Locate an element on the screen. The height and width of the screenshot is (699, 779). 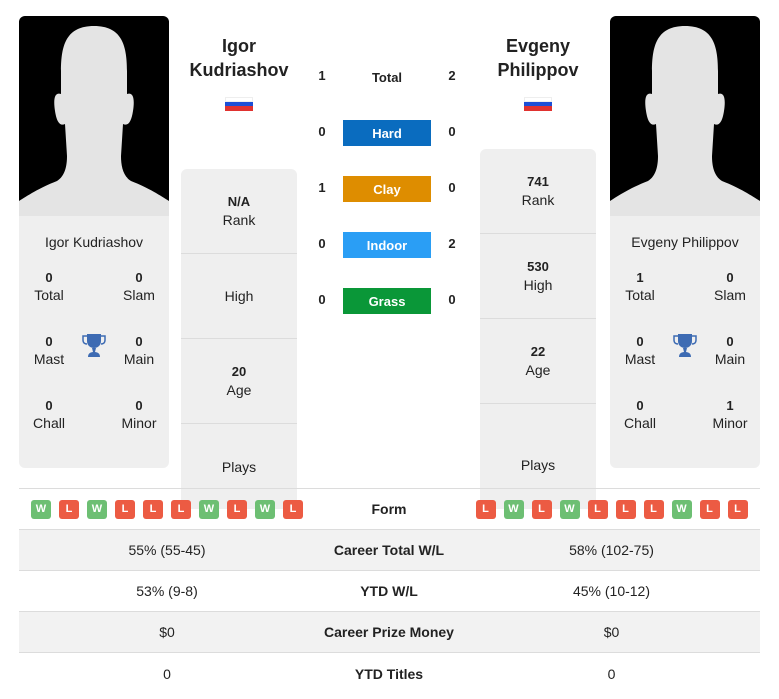
player1-value: 53% (9-8) is located at coordinates (167, 591).